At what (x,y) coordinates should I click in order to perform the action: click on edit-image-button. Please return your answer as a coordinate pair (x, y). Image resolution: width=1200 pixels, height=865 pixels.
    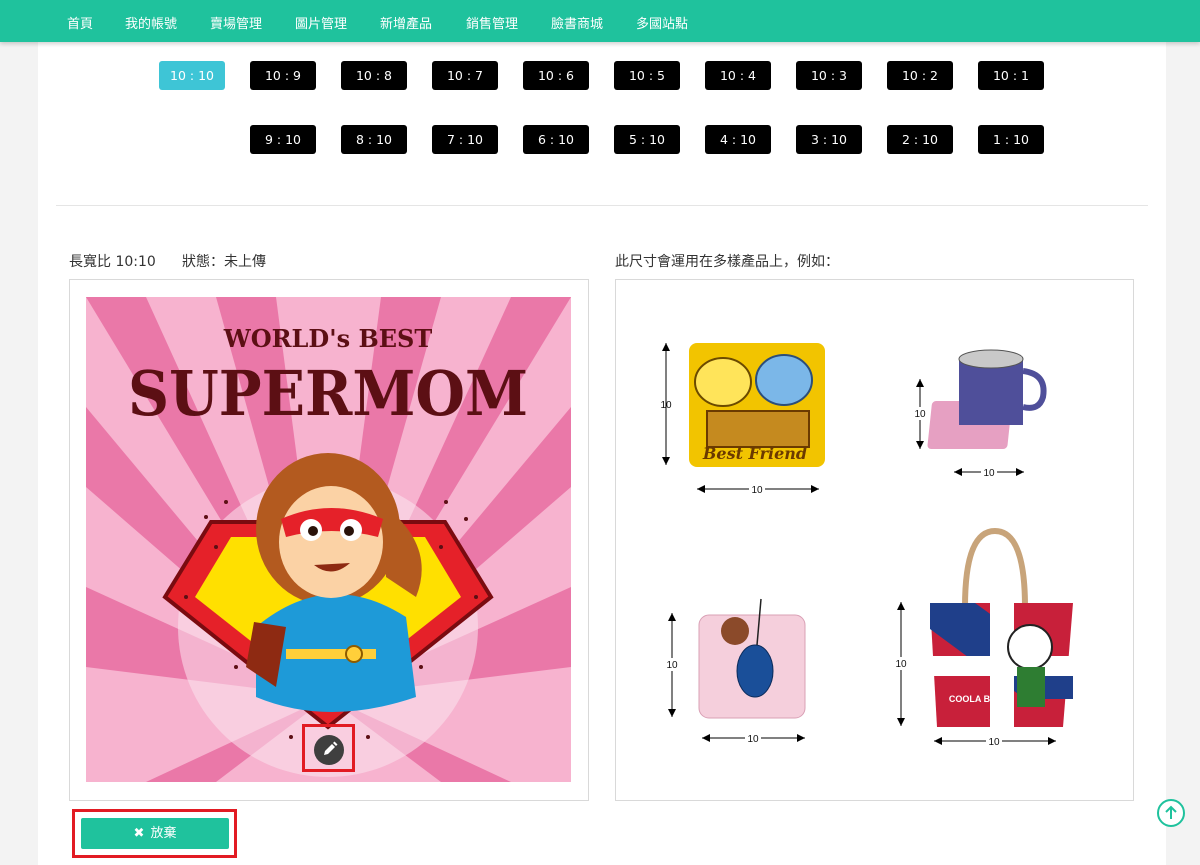
    Looking at the image, I should click on (329, 750).